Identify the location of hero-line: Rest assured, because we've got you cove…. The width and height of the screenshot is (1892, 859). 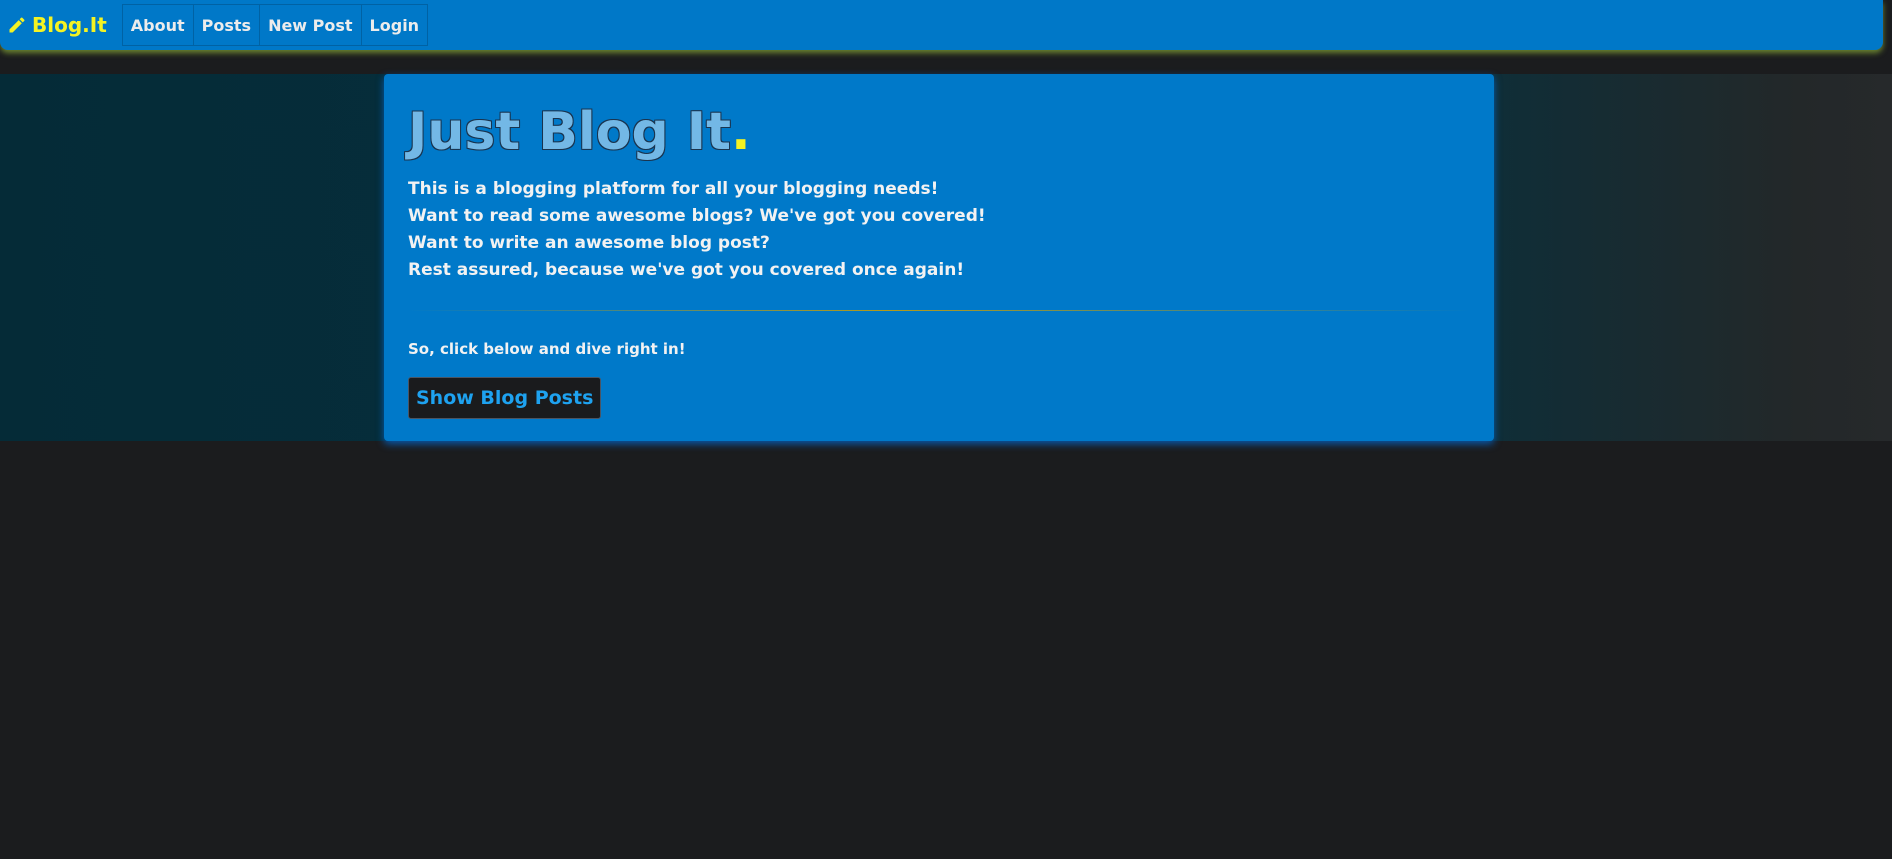
(686, 270).